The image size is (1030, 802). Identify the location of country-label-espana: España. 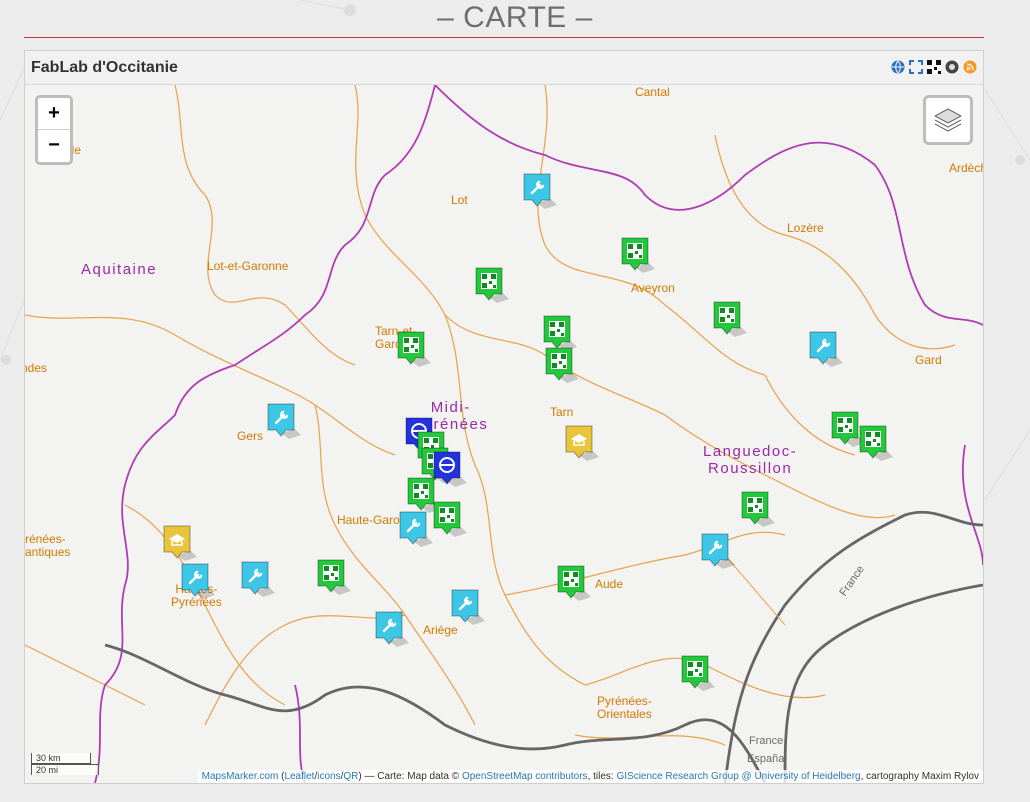
(766, 759).